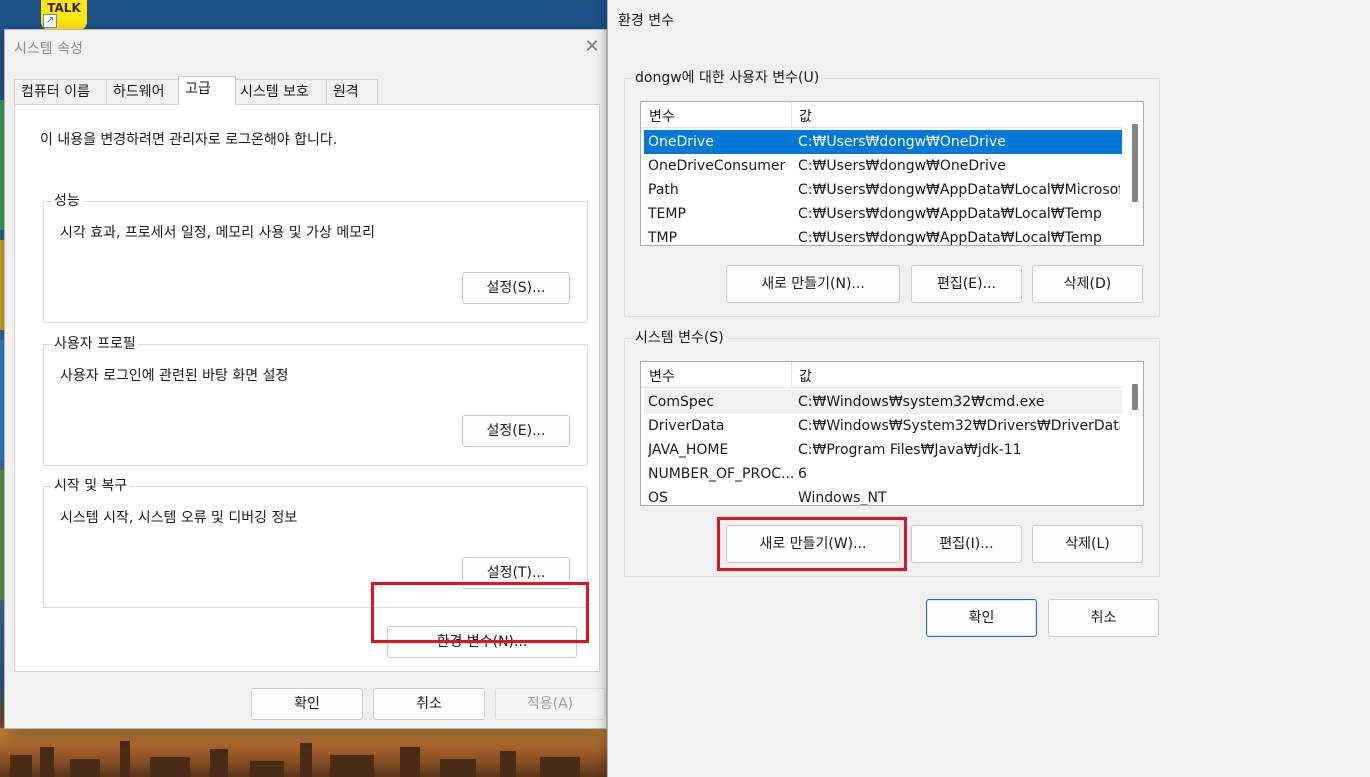 This screenshot has height=777, width=1370. I want to click on variable-name: OneDriveConsumer, so click(717, 166).